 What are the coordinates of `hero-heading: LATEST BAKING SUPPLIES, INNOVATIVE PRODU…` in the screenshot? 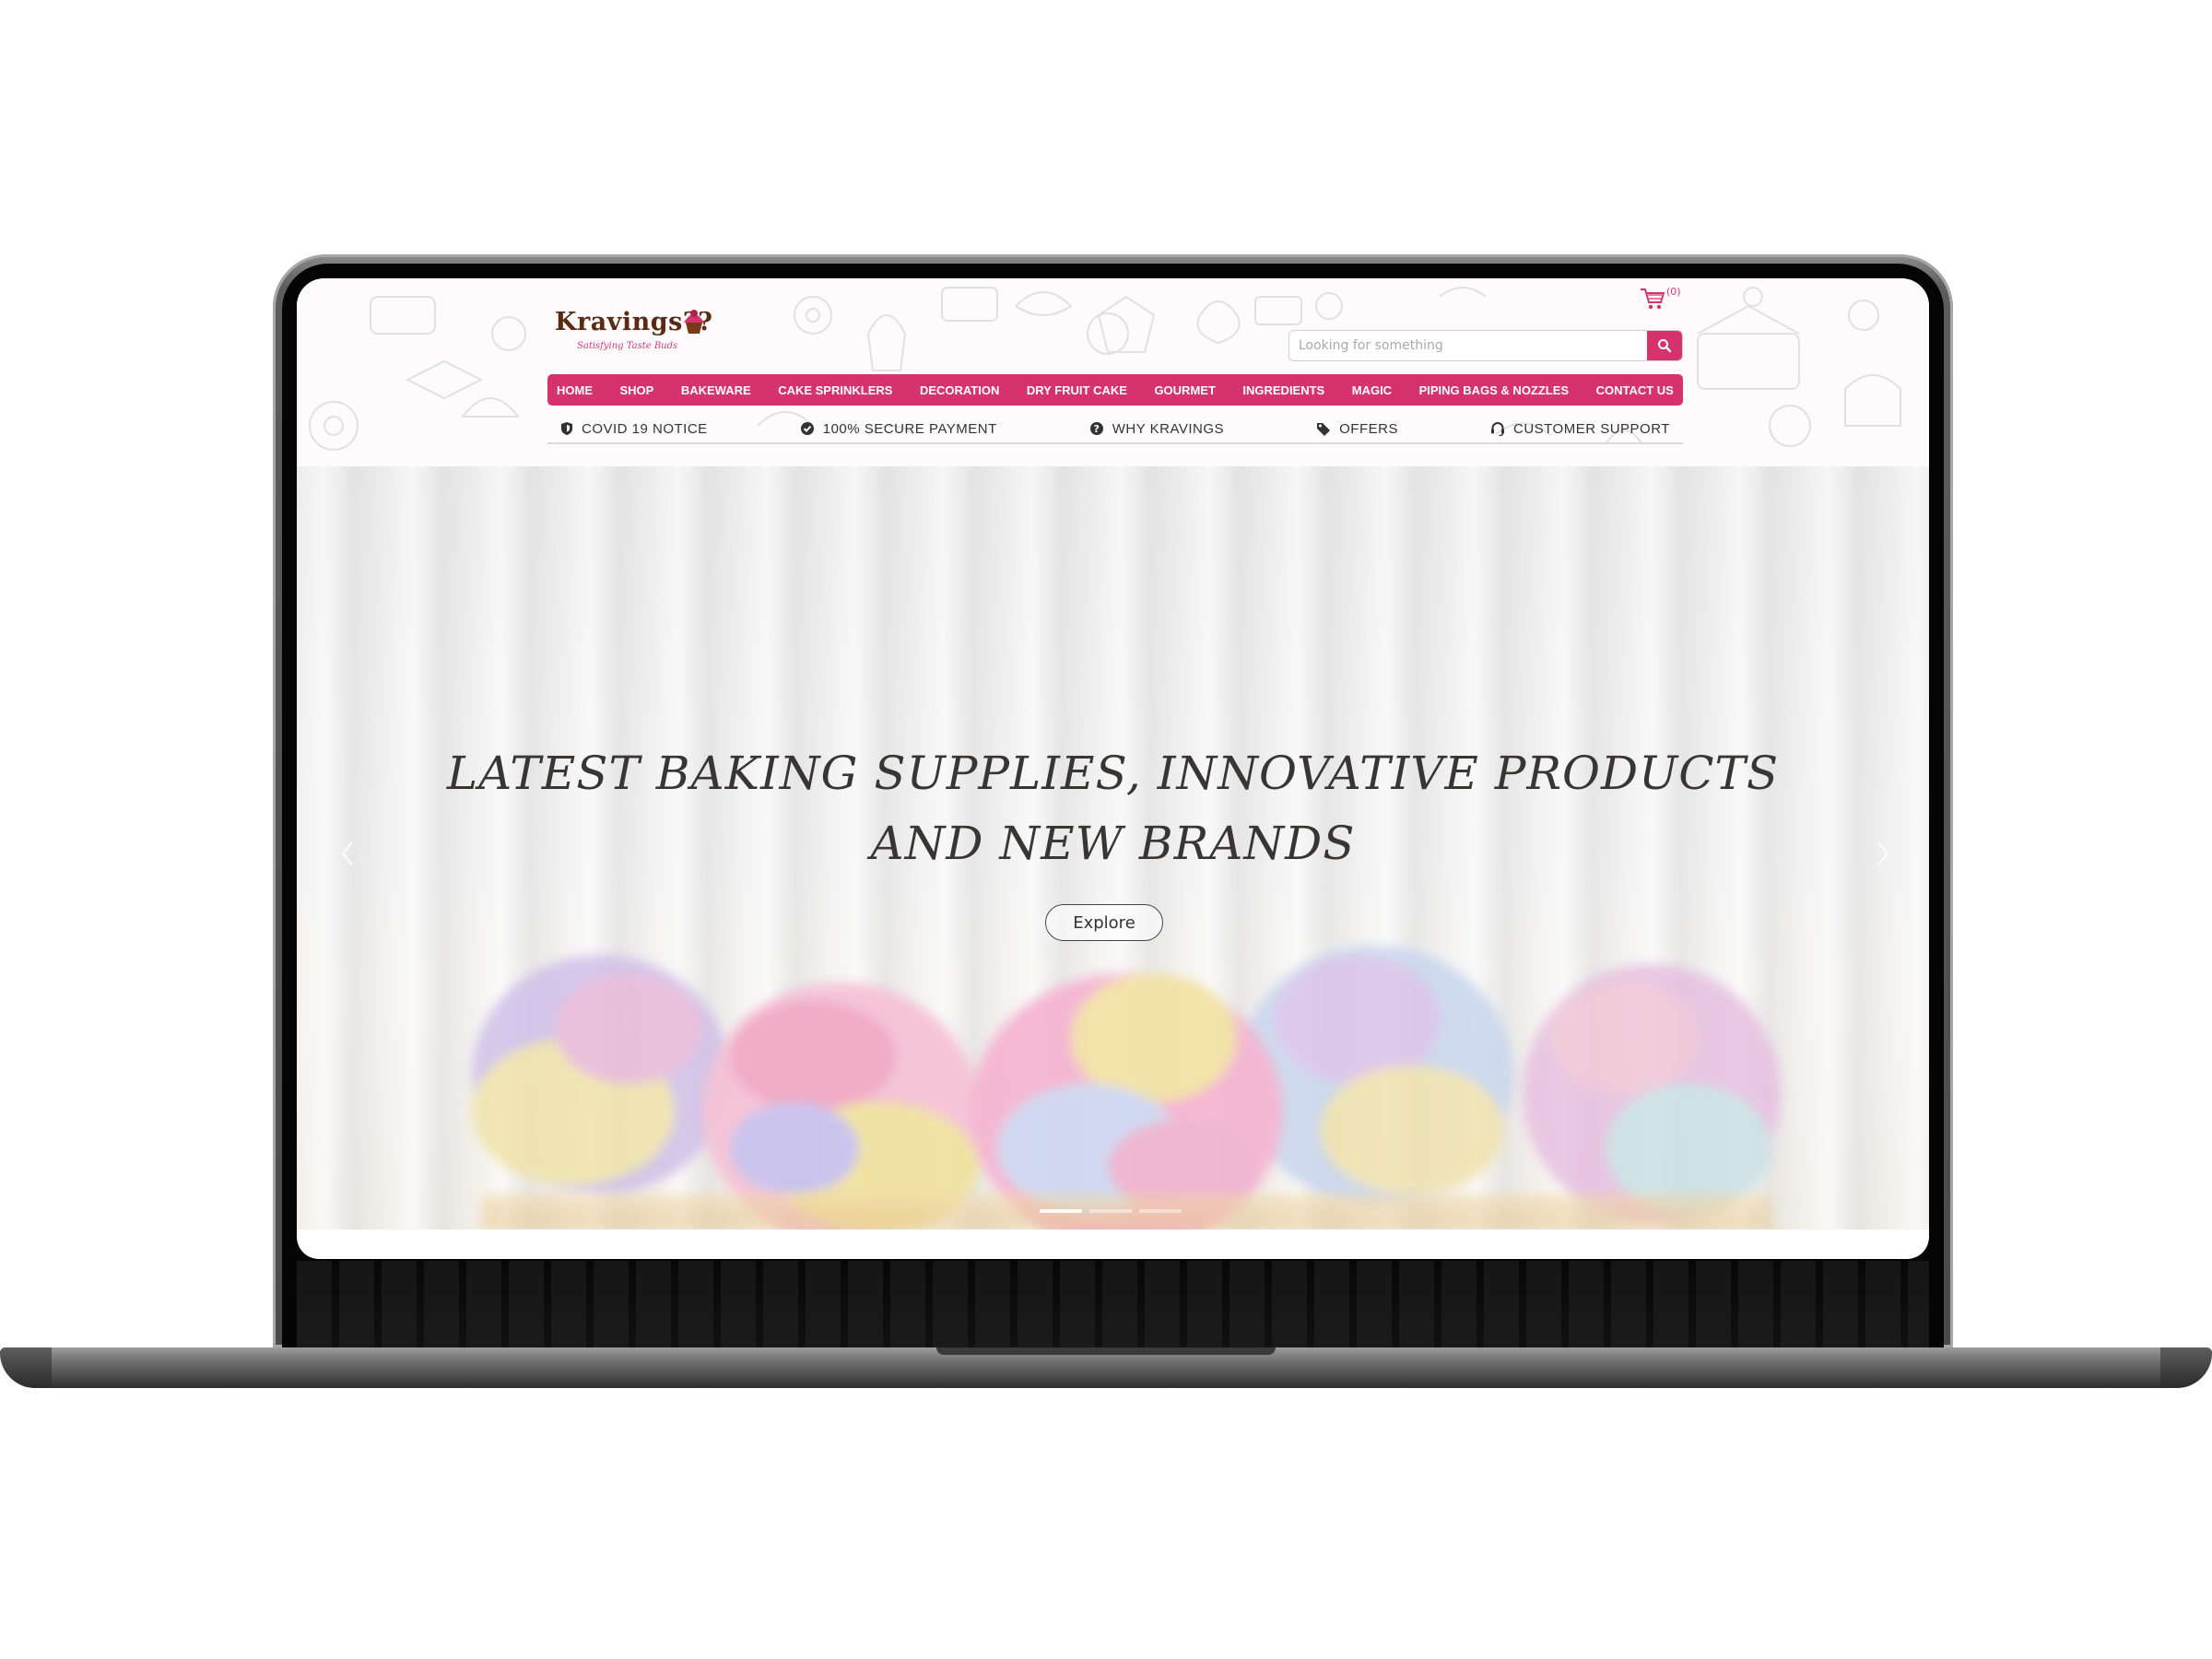 It's located at (1113, 808).